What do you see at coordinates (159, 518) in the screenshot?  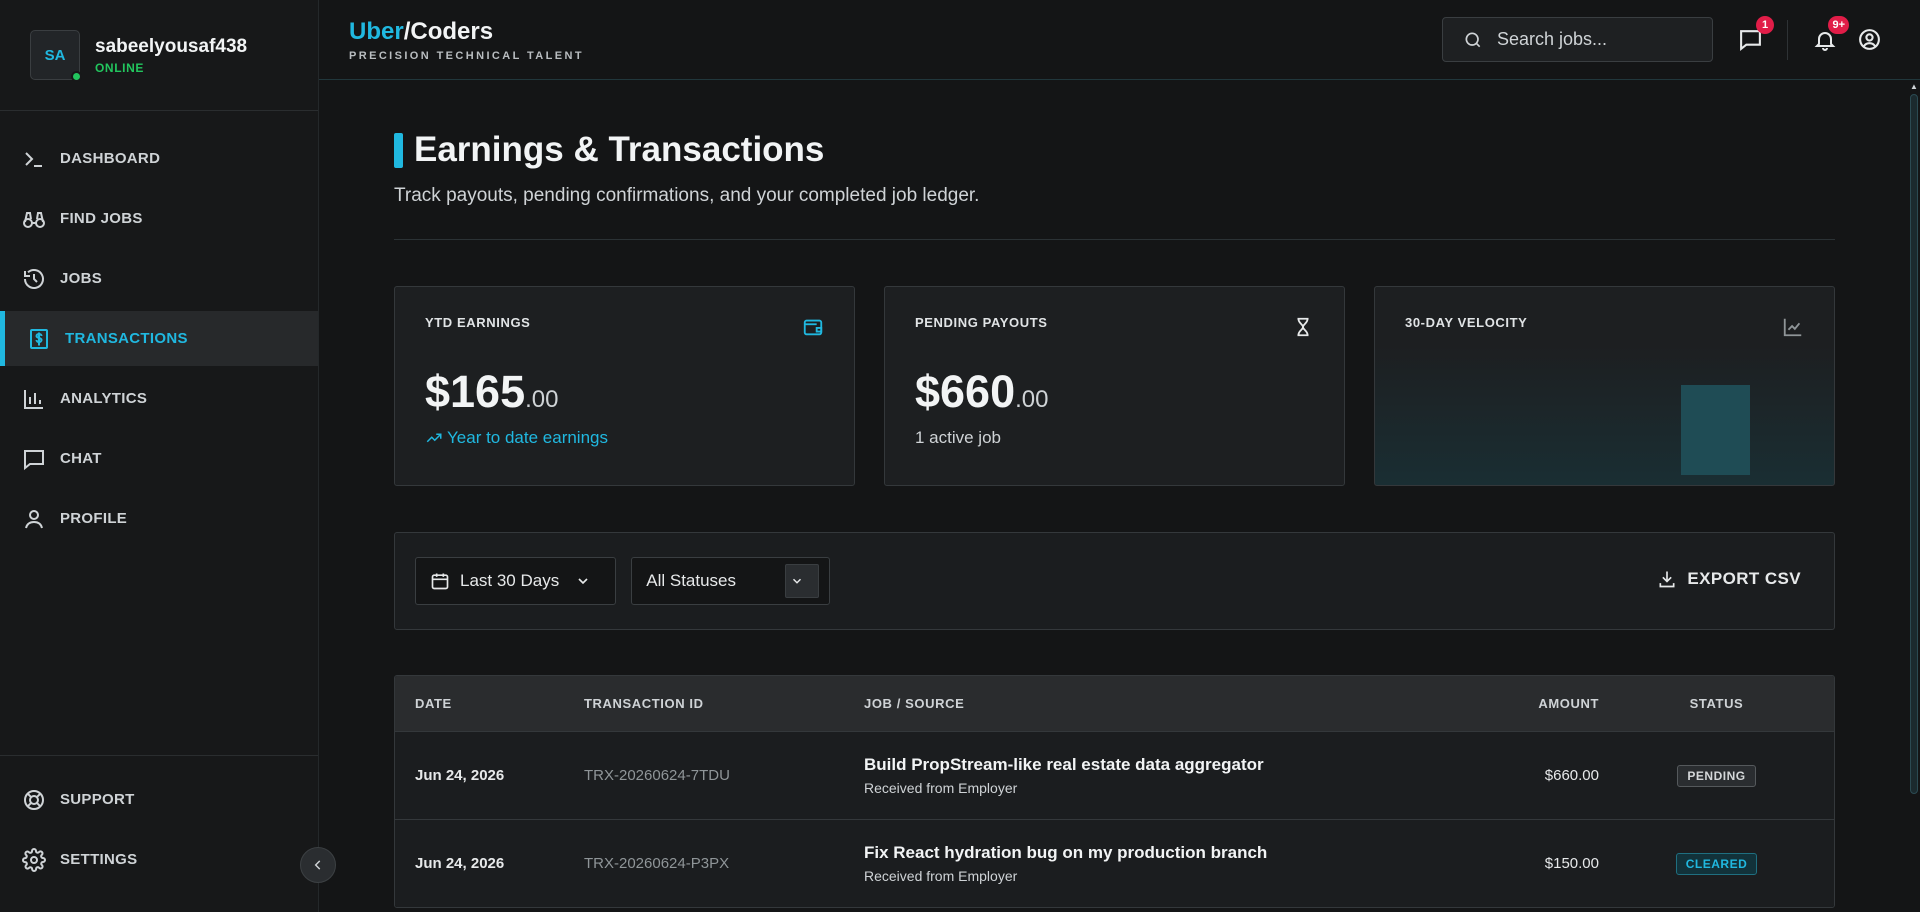 I see `sidebar-item-profile: PROFILE` at bounding box center [159, 518].